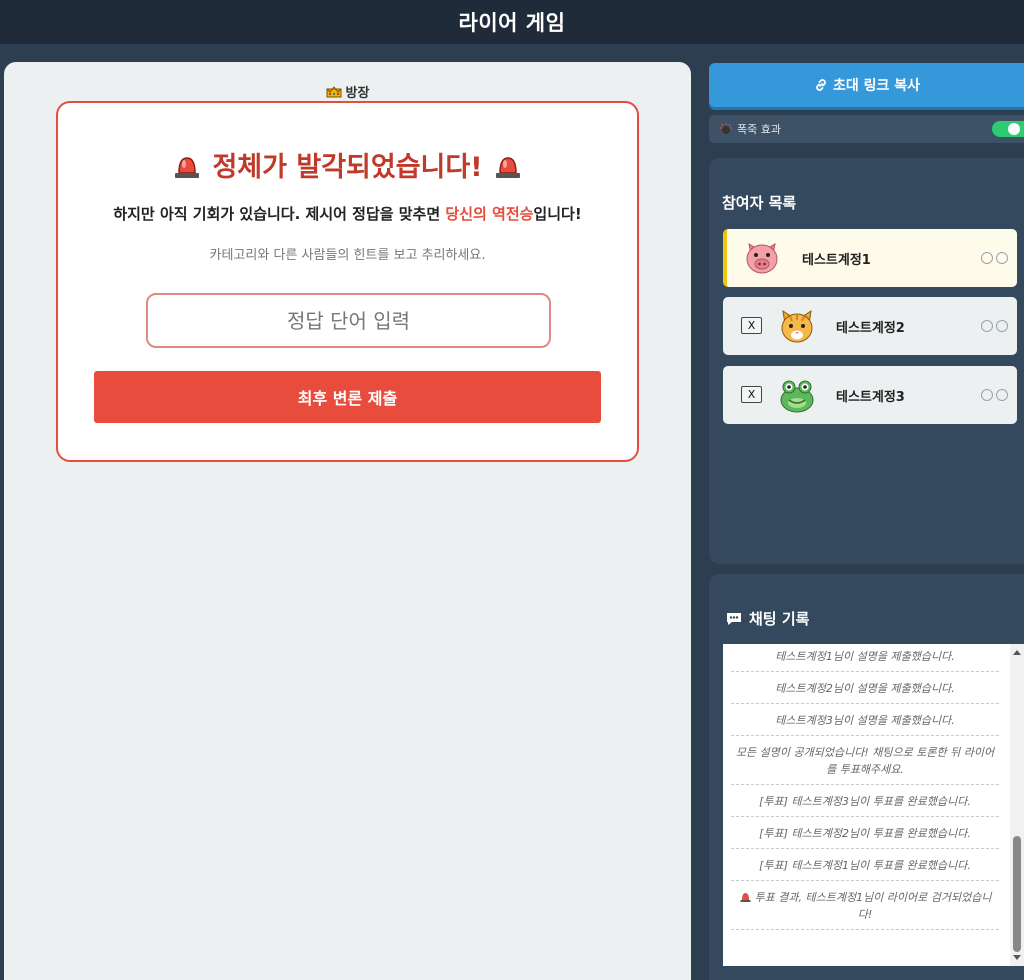 Image resolution: width=1024 pixels, height=980 pixels. I want to click on chat-title-text: 채팅 기록, so click(779, 619).